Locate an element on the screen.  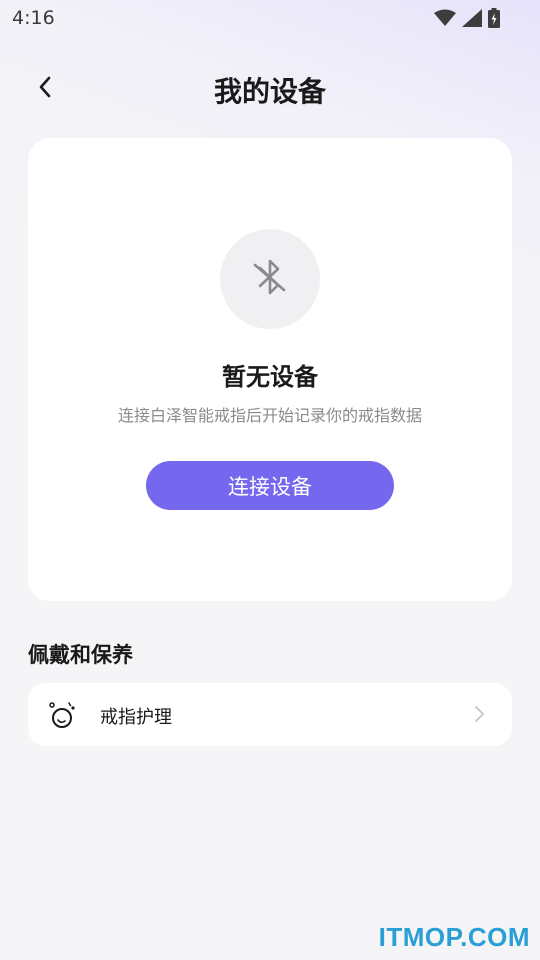
bluetooth-badge is located at coordinates (270, 279).